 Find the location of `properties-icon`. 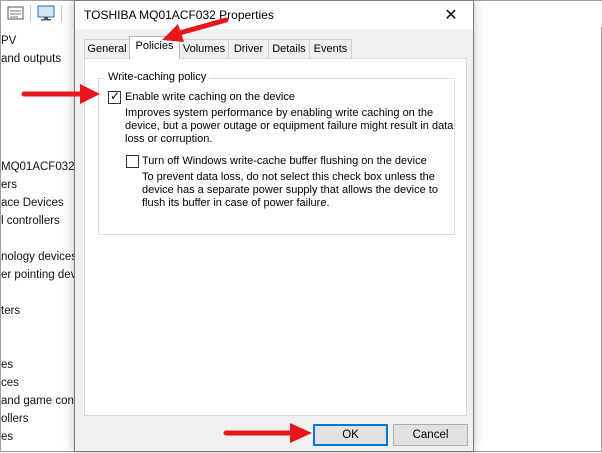

properties-icon is located at coordinates (16, 13).